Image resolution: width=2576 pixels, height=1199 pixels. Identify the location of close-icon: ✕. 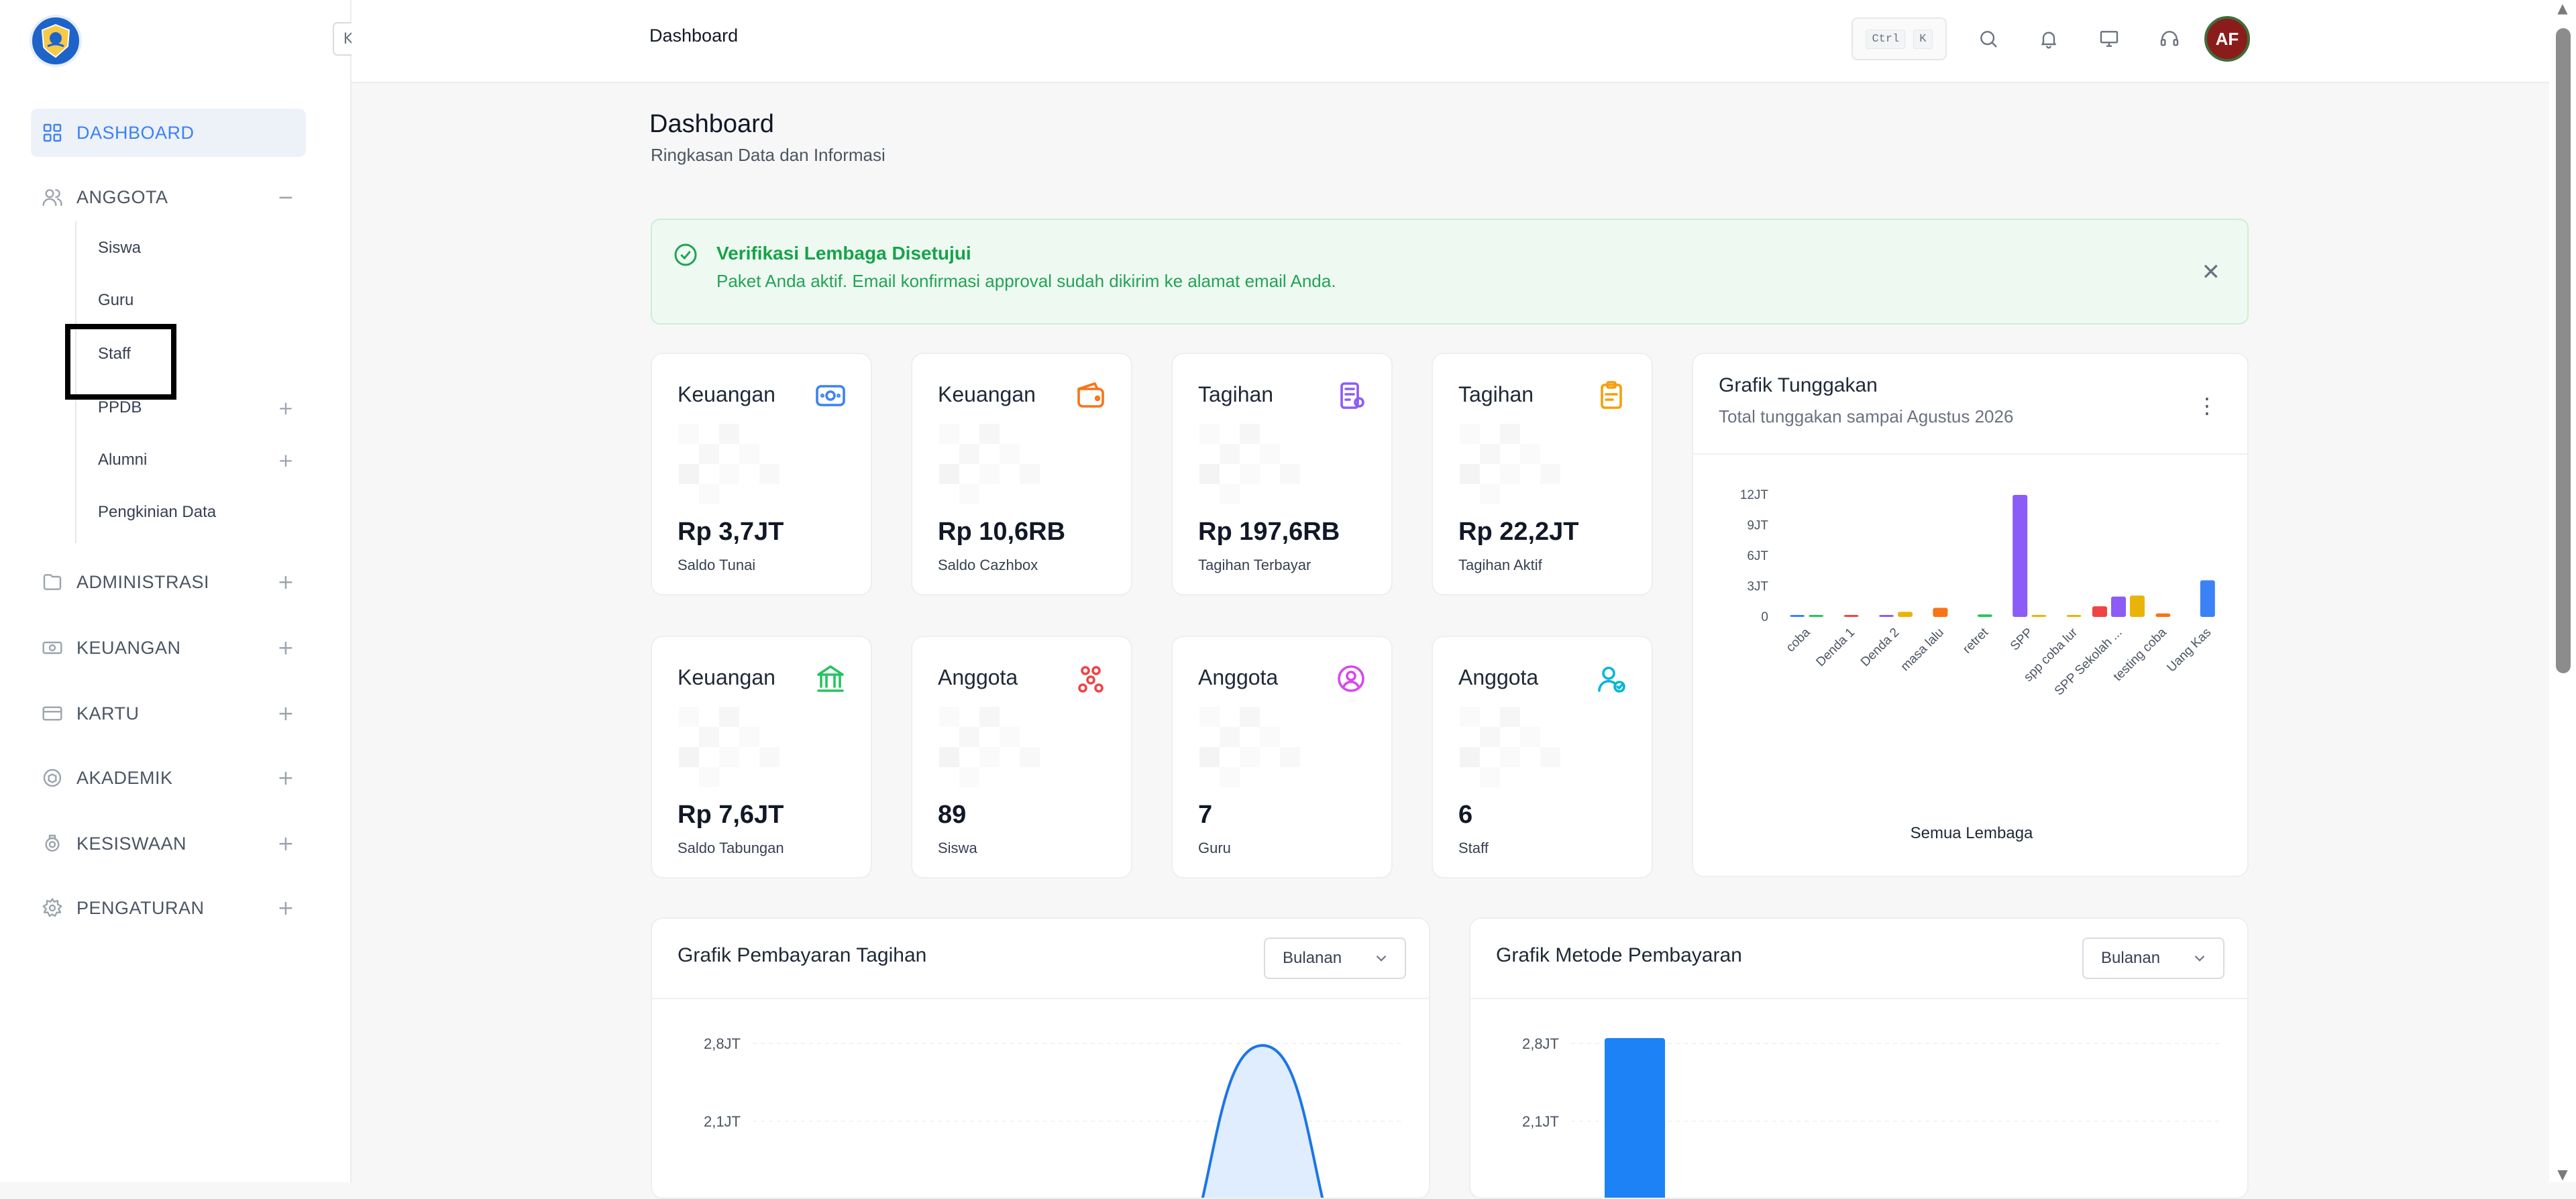
(2211, 272).